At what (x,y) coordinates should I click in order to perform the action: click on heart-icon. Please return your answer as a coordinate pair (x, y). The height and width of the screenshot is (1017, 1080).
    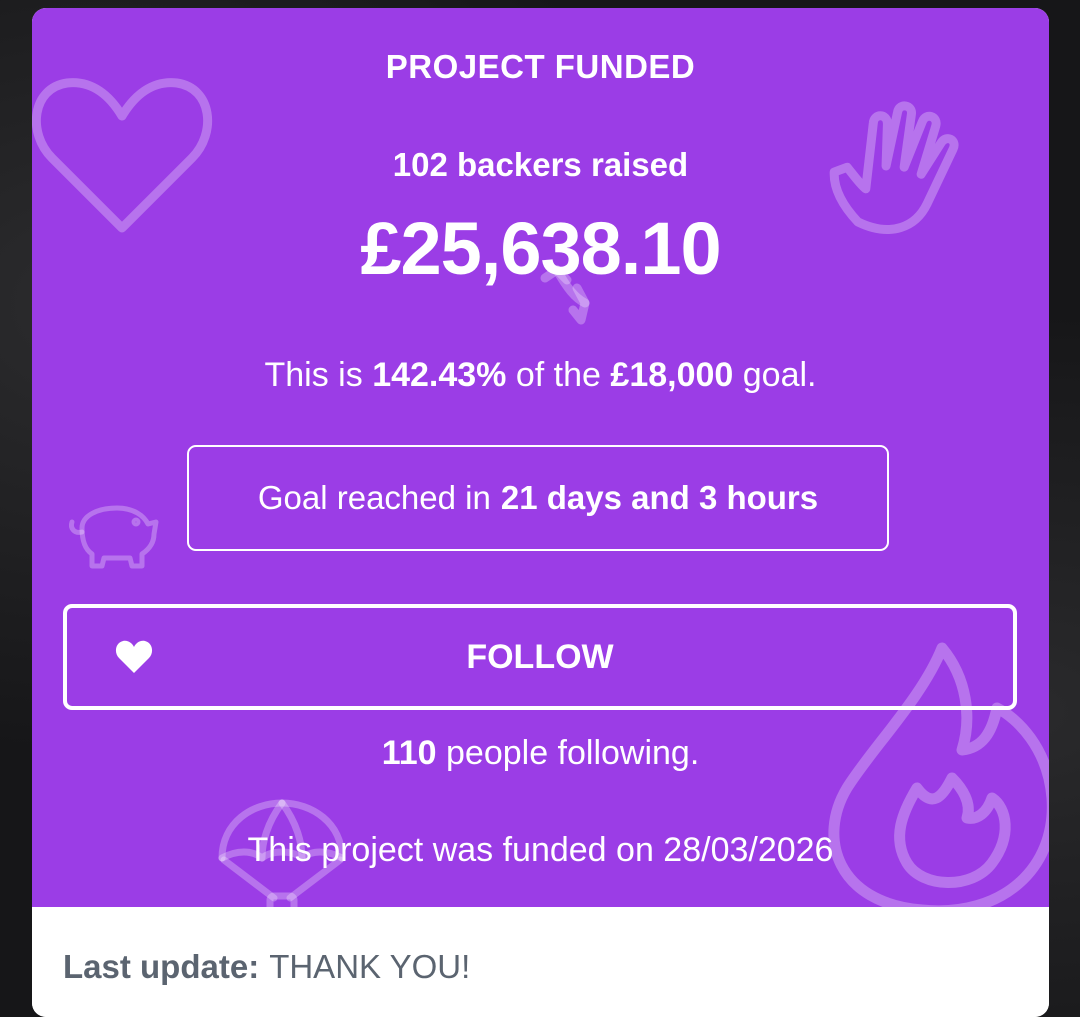
    Looking at the image, I should click on (134, 656).